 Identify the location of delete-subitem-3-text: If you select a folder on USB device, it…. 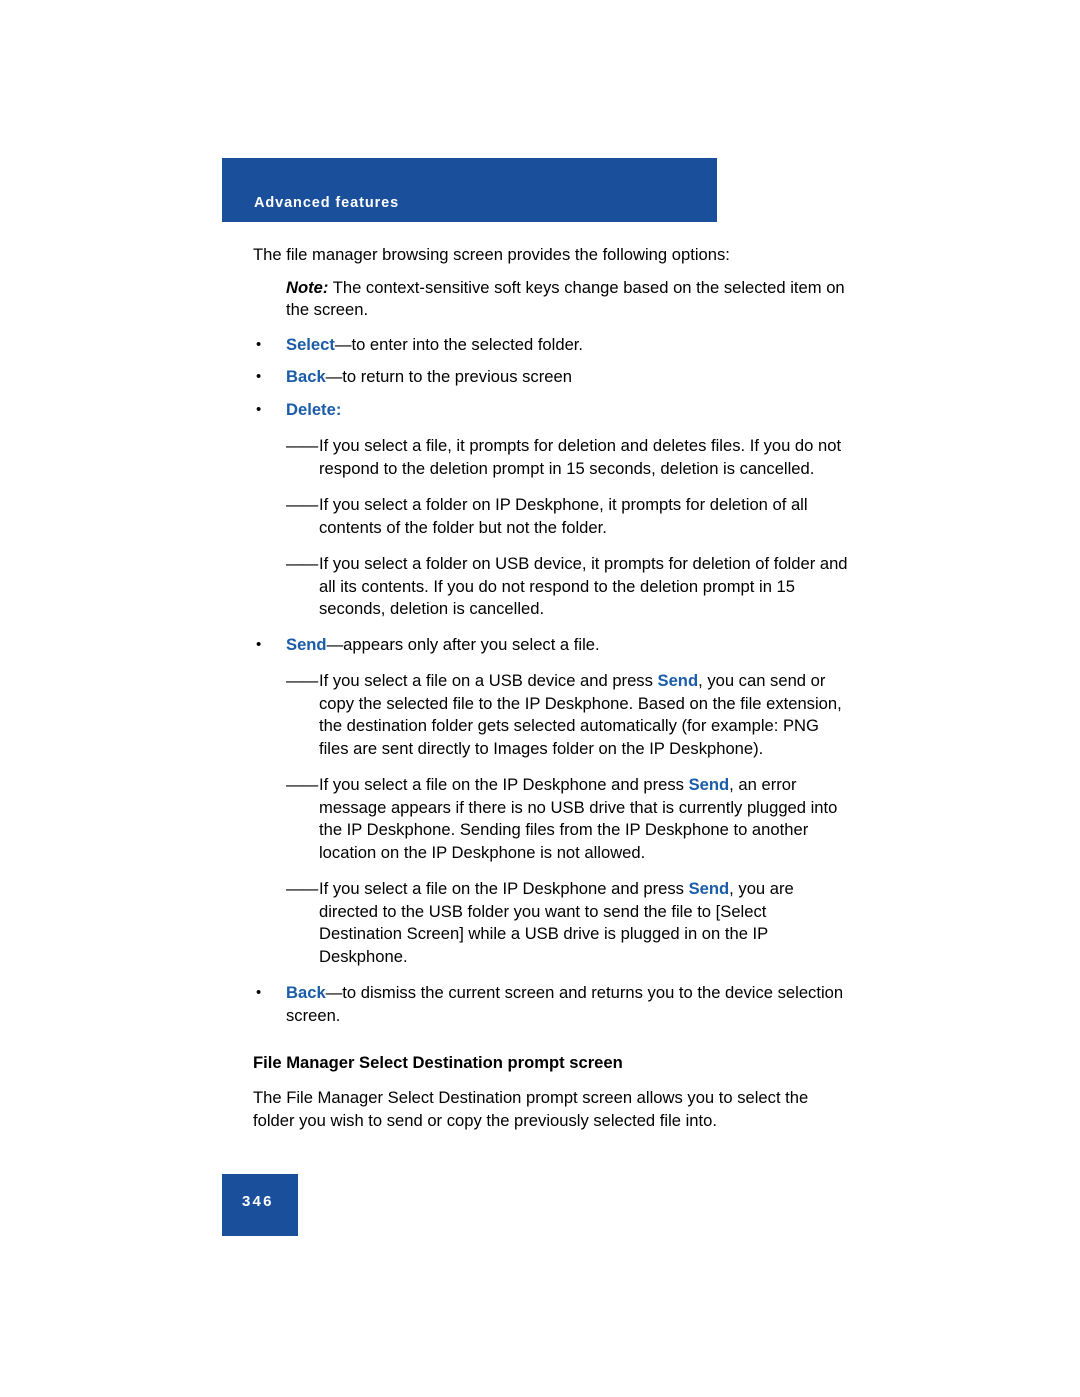
(583, 586).